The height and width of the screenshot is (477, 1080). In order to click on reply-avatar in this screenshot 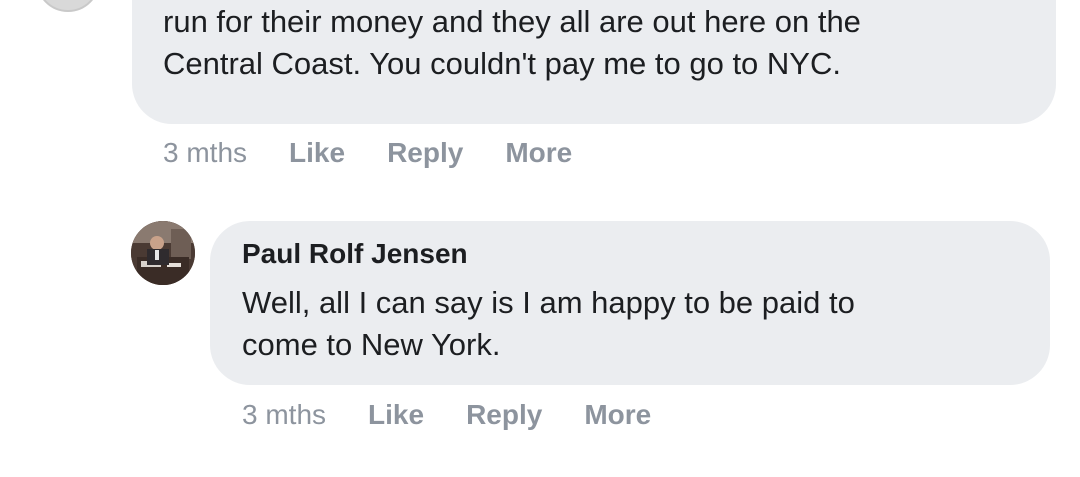, I will do `click(163, 253)`.